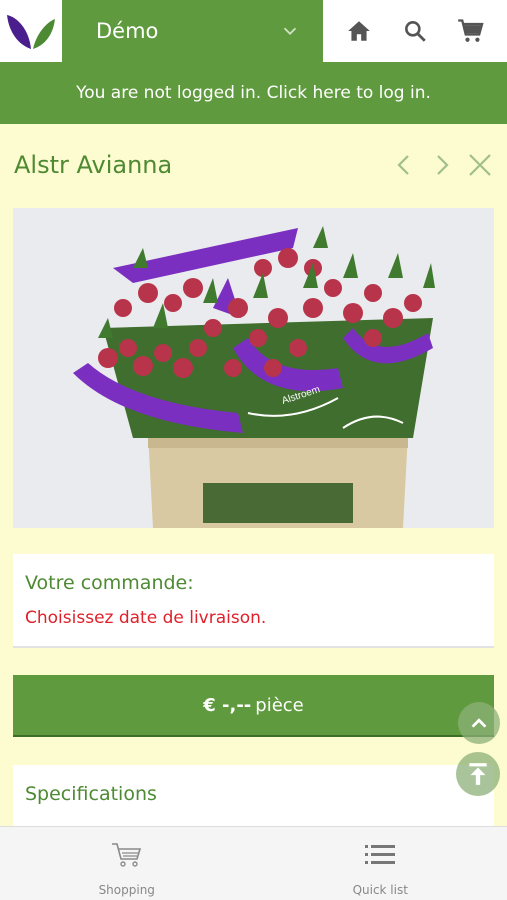 The image size is (507, 900). Describe the element at coordinates (192, 31) in the screenshot. I see `shop-selector: Démo` at that location.